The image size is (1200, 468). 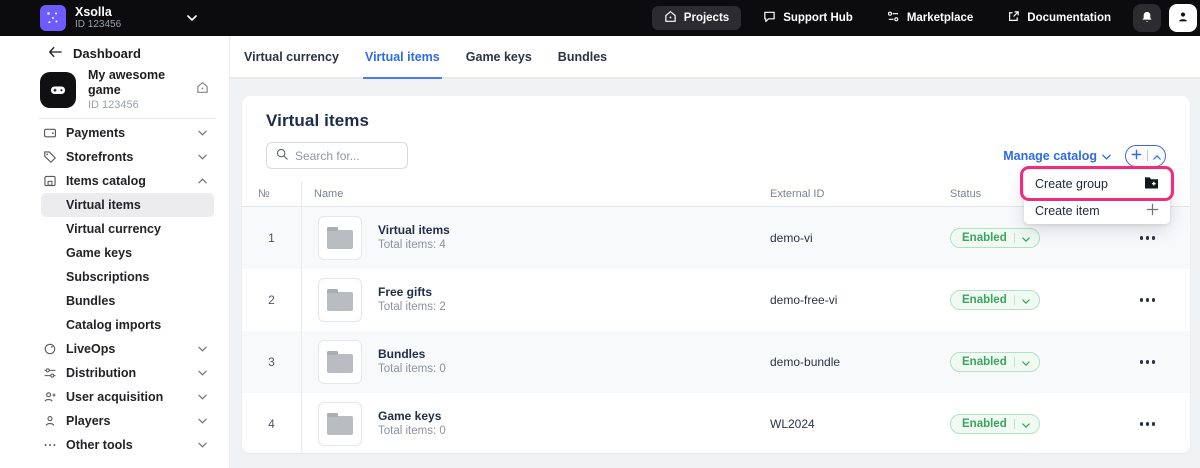 What do you see at coordinates (127, 229) in the screenshot?
I see `sidebar-item-virtual-currency: Virtual currency` at bounding box center [127, 229].